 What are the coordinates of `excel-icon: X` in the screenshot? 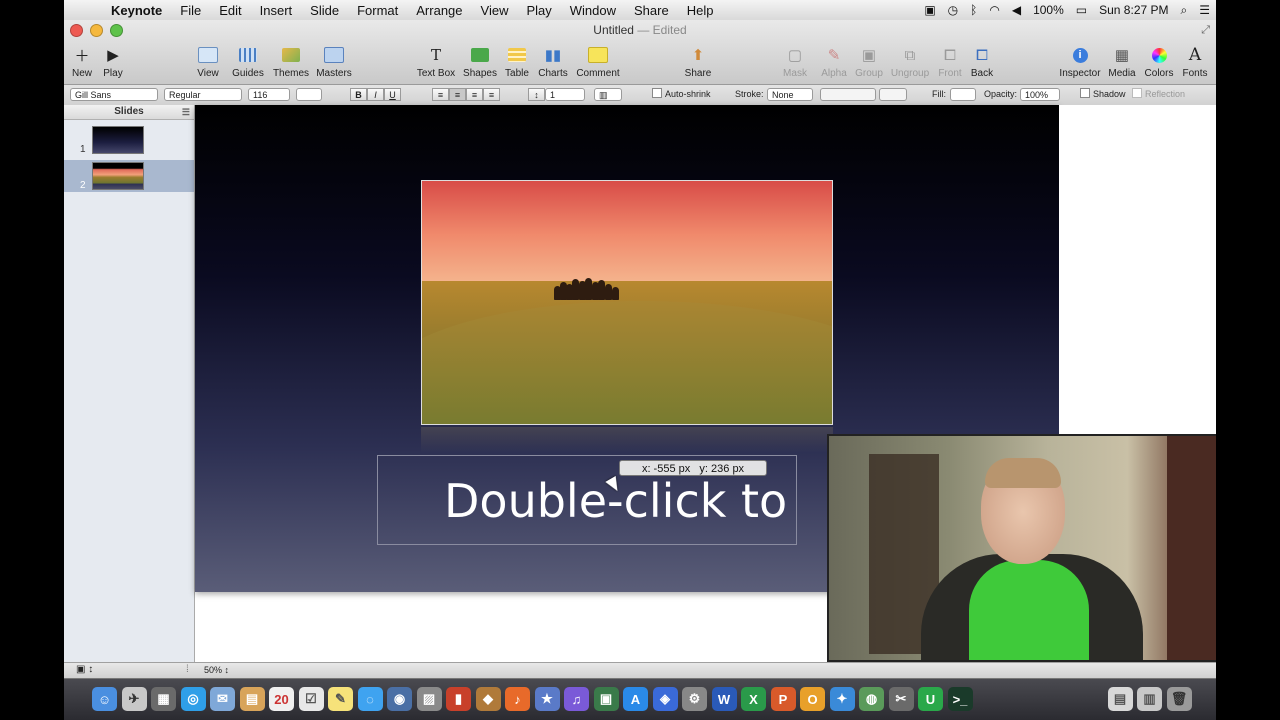 It's located at (753, 699).